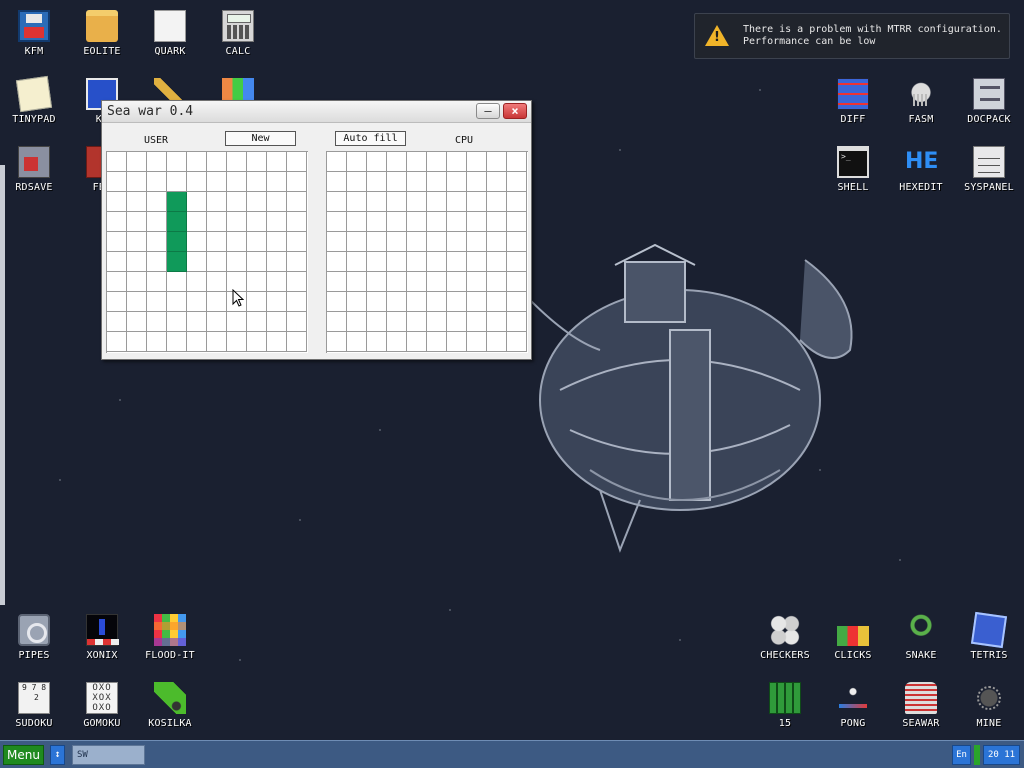 This screenshot has width=1024, height=768. What do you see at coordinates (989, 168) in the screenshot?
I see `desktop-icon-syspanel: SYSPANEL` at bounding box center [989, 168].